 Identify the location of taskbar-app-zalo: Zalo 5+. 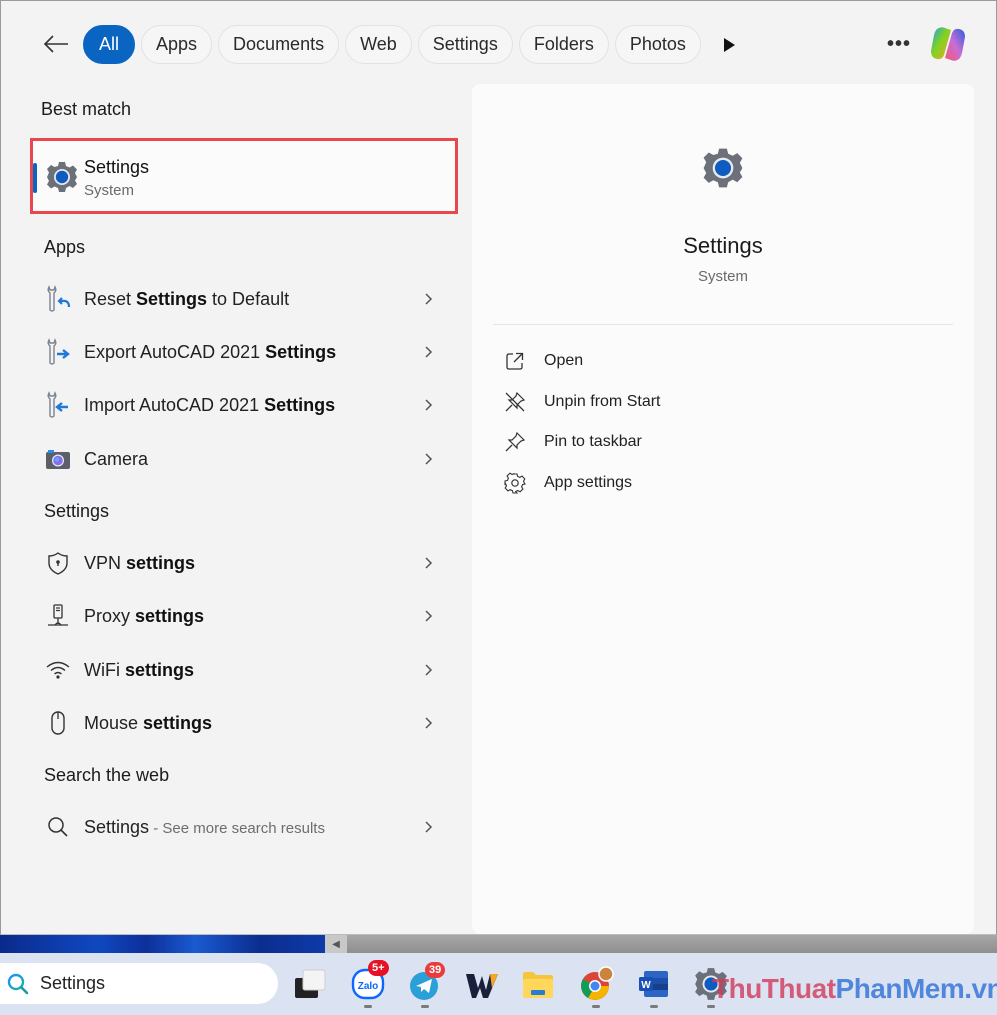
(369, 981).